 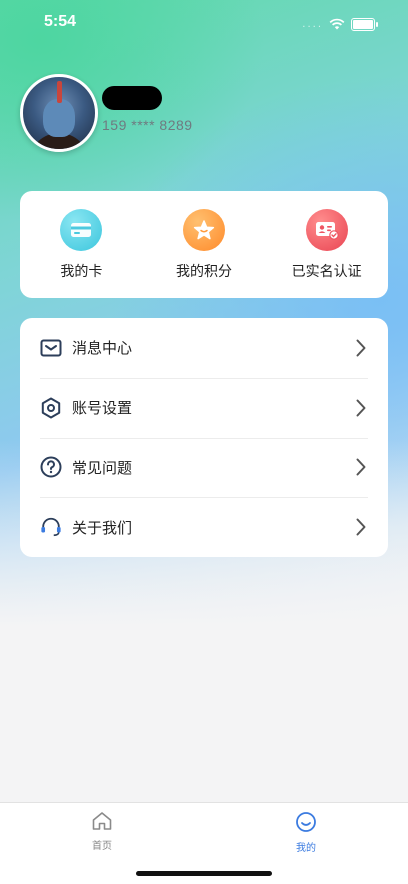 I want to click on avatar, so click(x=59, y=113).